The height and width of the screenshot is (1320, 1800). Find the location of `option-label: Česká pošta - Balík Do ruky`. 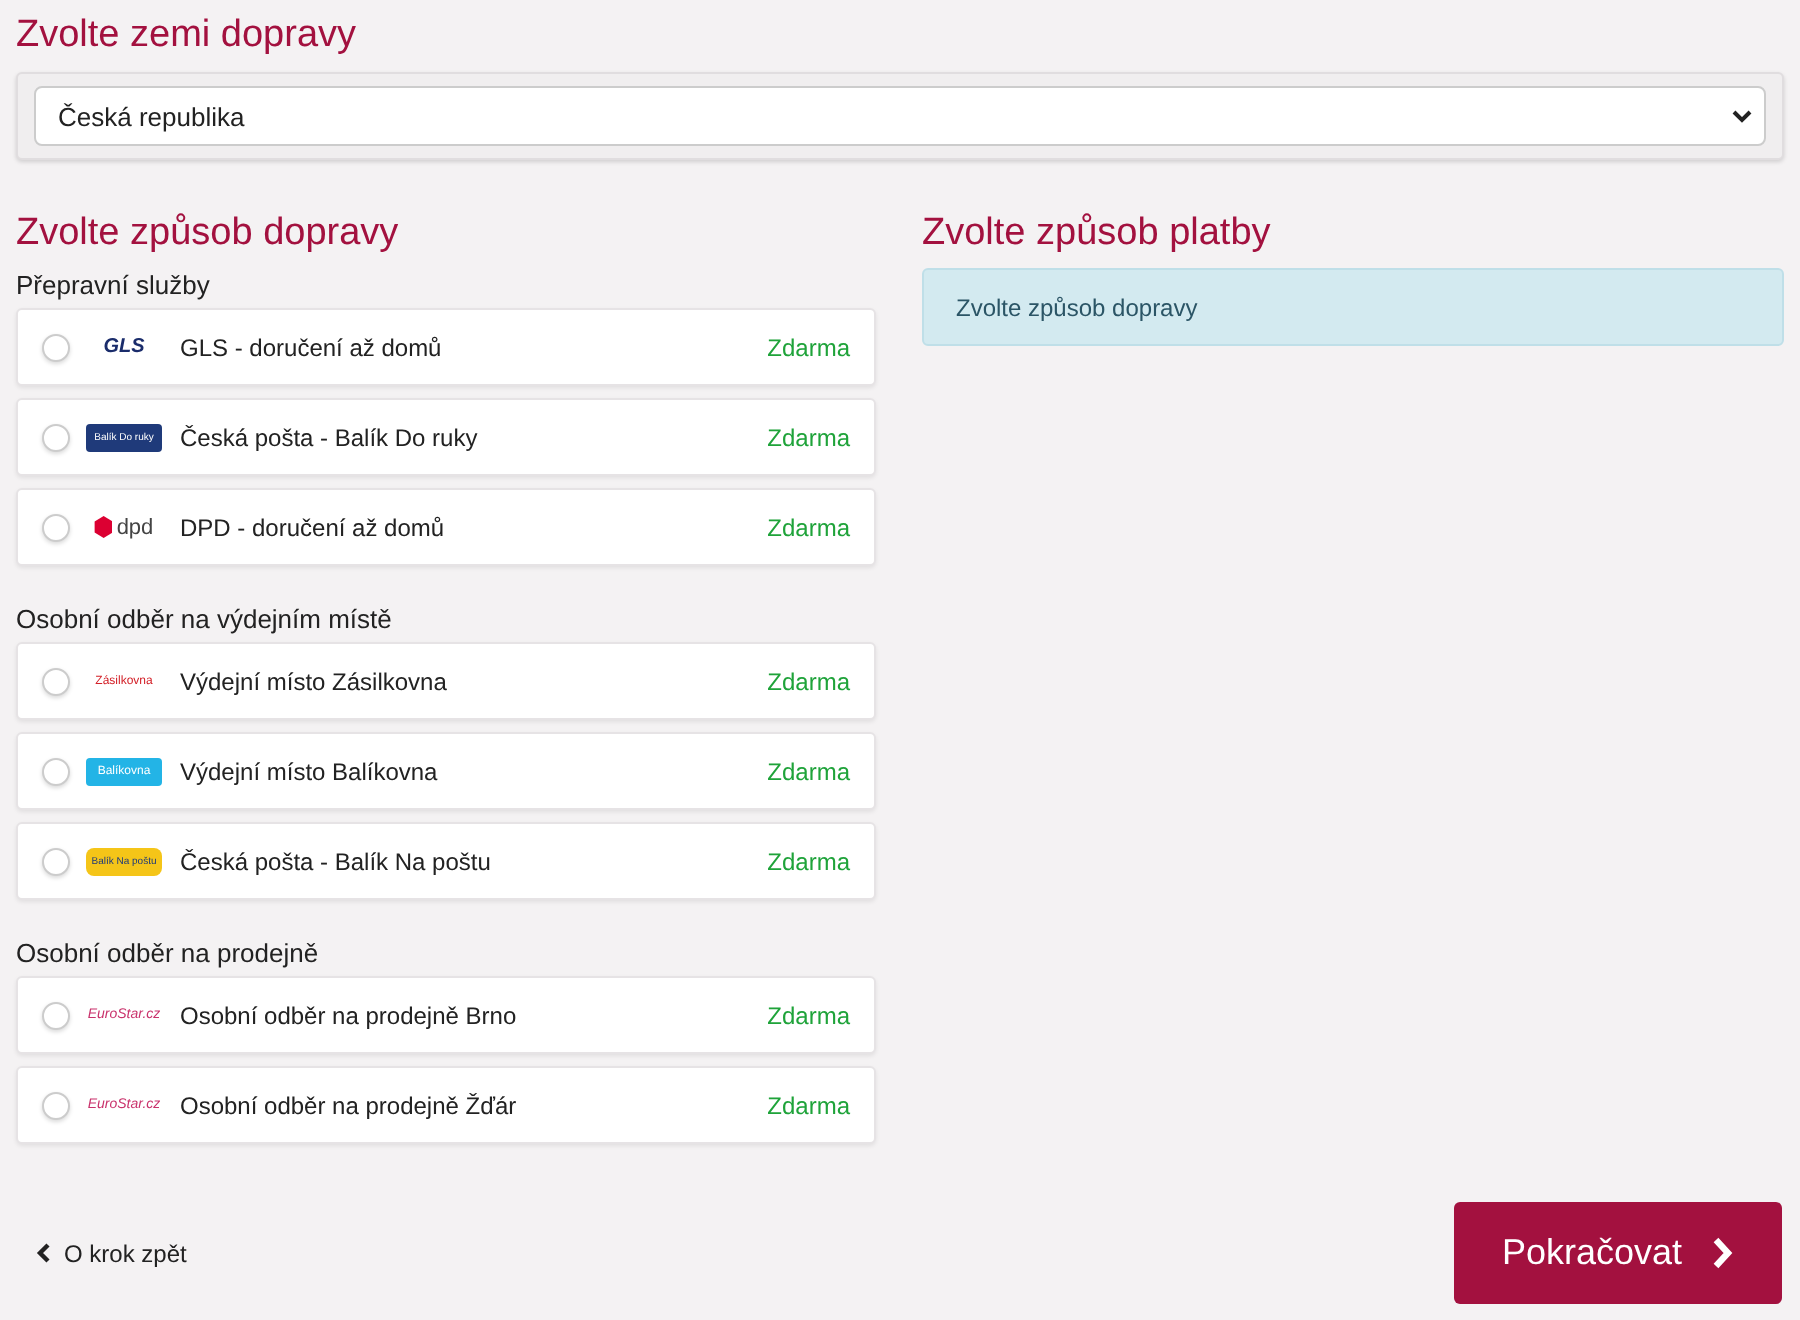

option-label: Česká pošta - Balík Do ruky is located at coordinates (330, 437).